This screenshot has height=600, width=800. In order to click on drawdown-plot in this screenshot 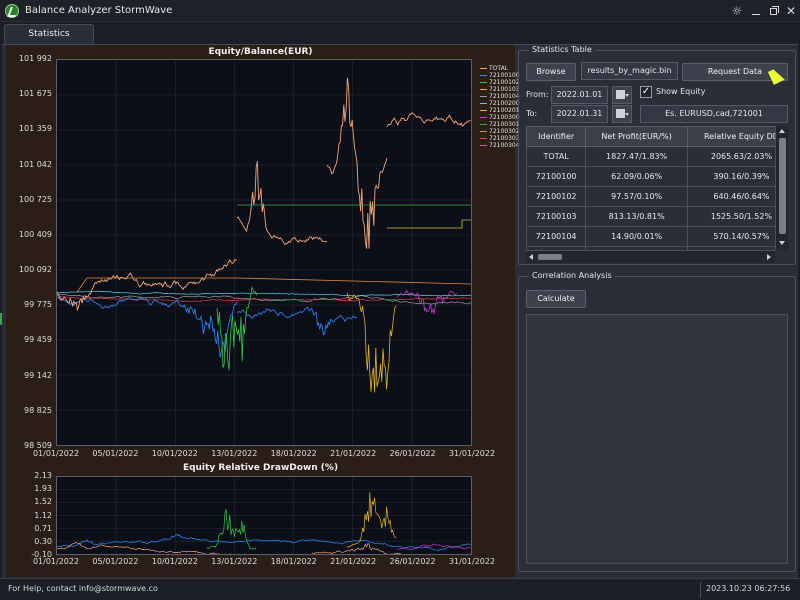, I will do `click(264, 518)`.